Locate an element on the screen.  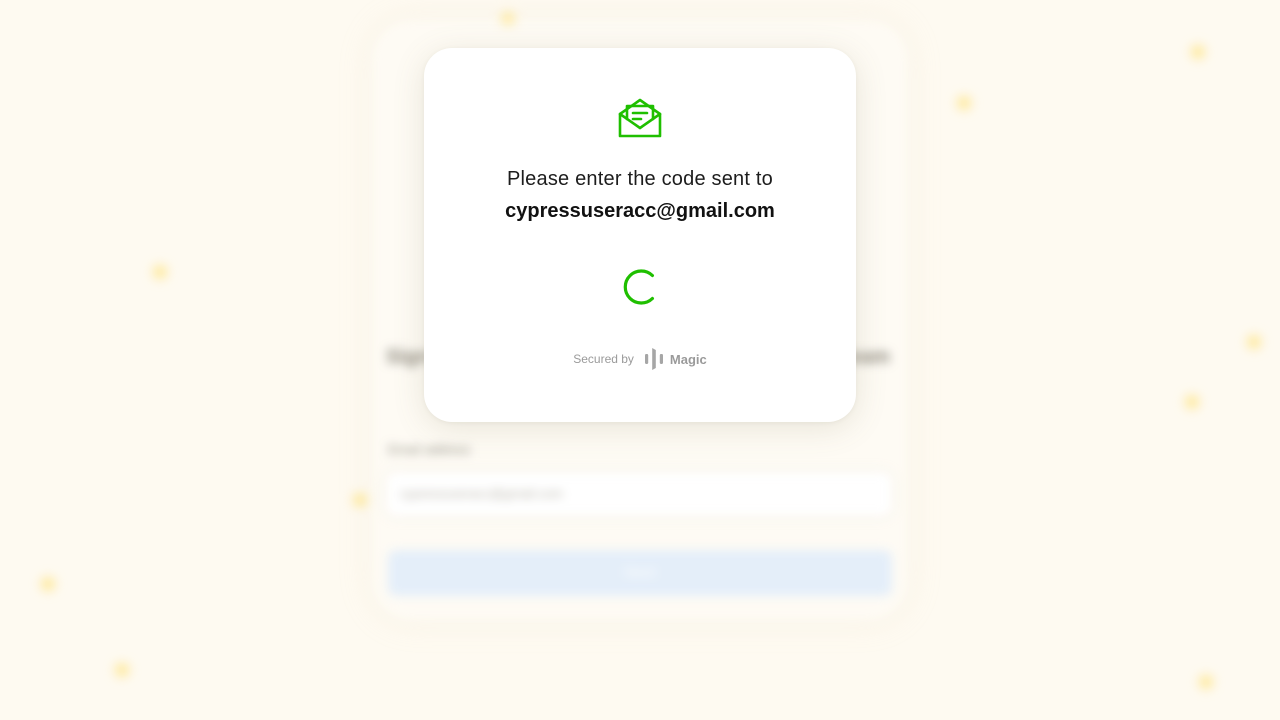
magic-brand-name: Magic is located at coordinates (688, 359).